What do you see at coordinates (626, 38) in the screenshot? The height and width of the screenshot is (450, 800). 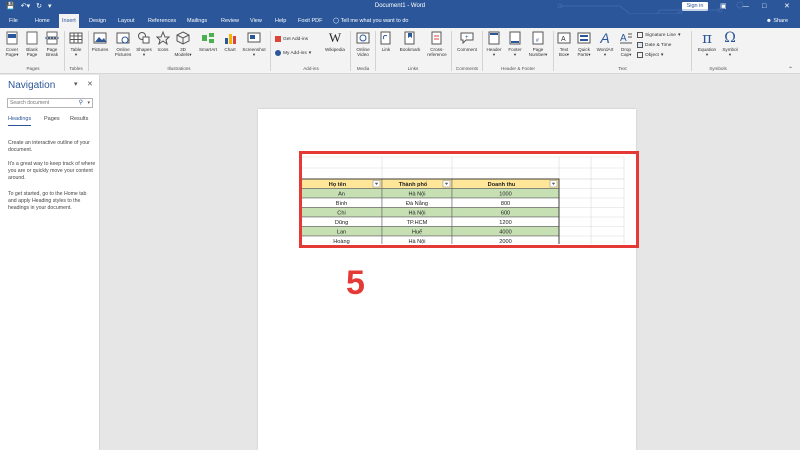 I see `drop-cap-icon: A` at bounding box center [626, 38].